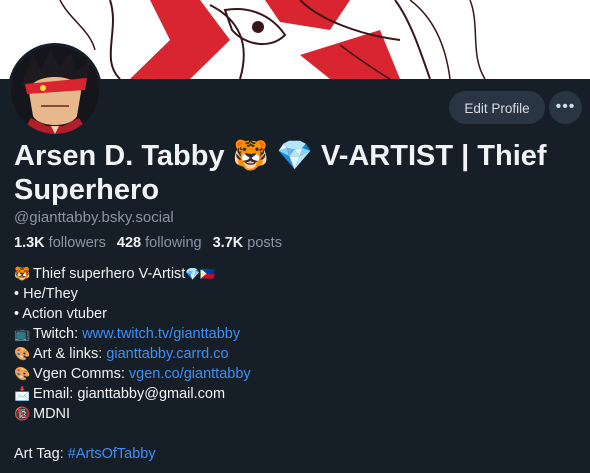  Describe the element at coordinates (497, 107) in the screenshot. I see `edit-profile-button: Edit Profile` at that location.